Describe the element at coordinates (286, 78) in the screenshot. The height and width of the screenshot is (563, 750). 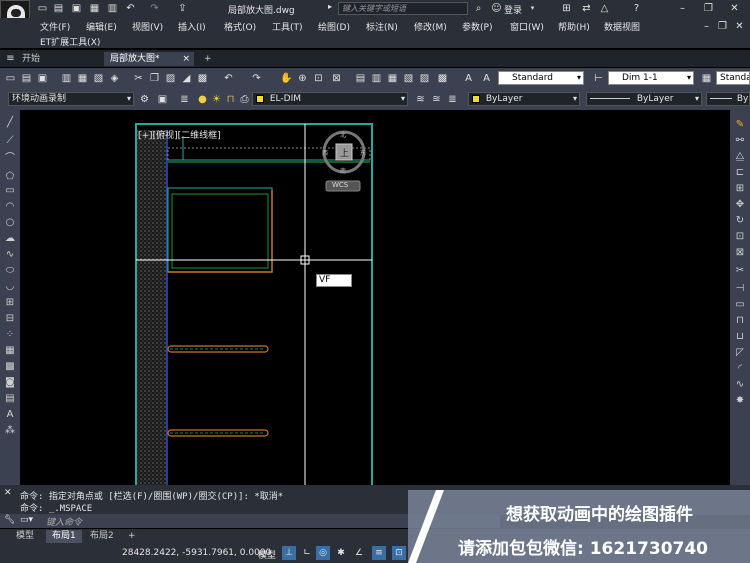
I see `pan-icon: ✋` at that location.